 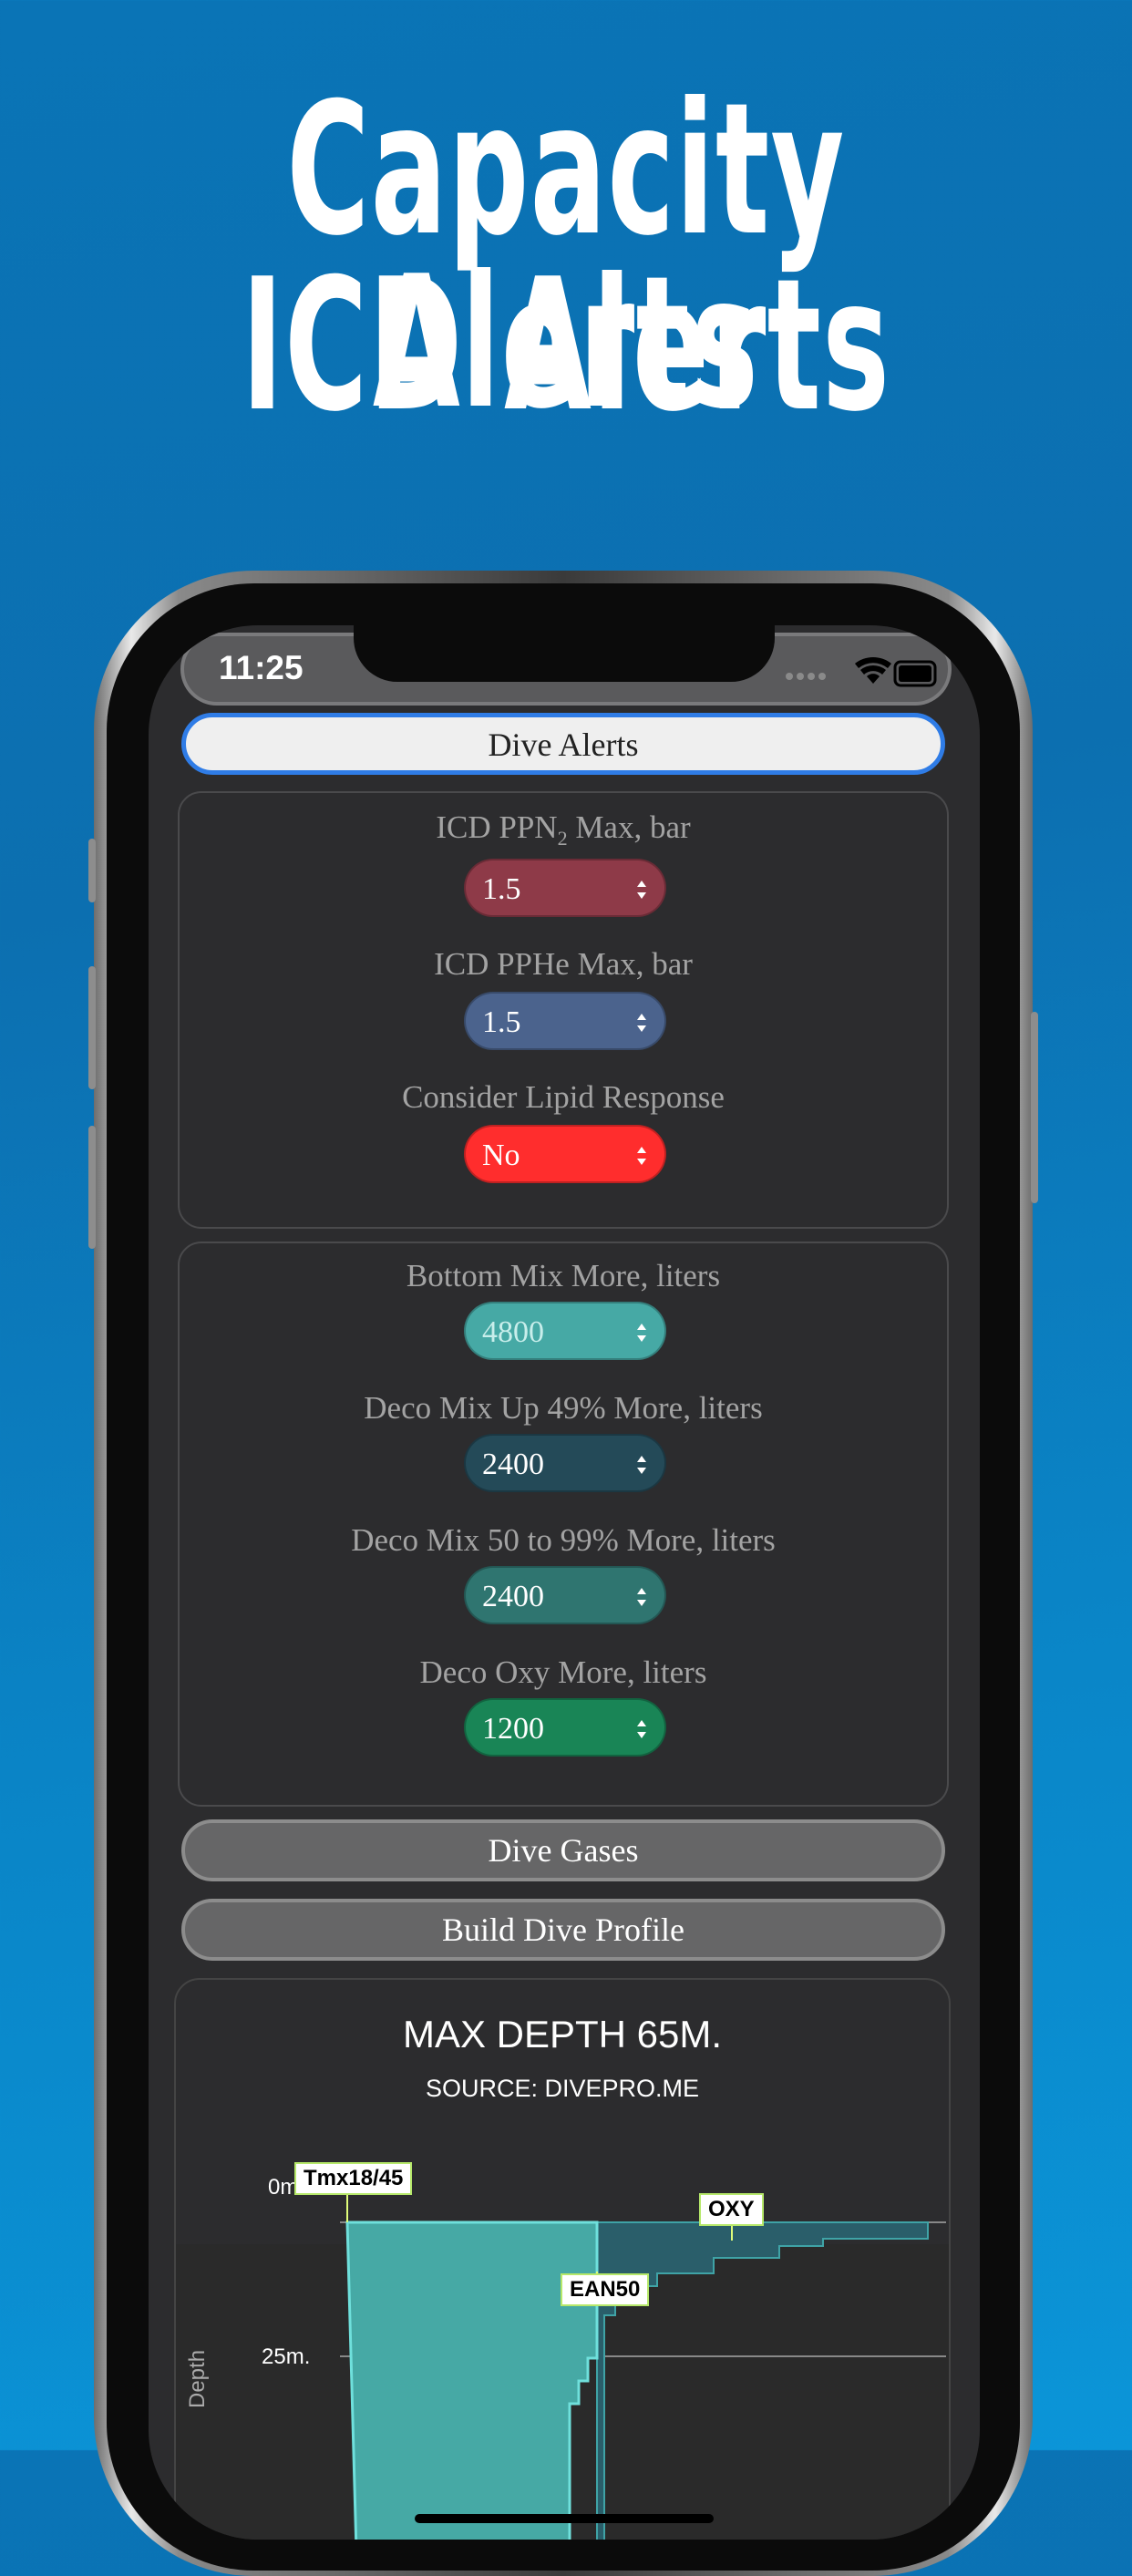 What do you see at coordinates (92, 1187) in the screenshot?
I see `phone-volume-down` at bounding box center [92, 1187].